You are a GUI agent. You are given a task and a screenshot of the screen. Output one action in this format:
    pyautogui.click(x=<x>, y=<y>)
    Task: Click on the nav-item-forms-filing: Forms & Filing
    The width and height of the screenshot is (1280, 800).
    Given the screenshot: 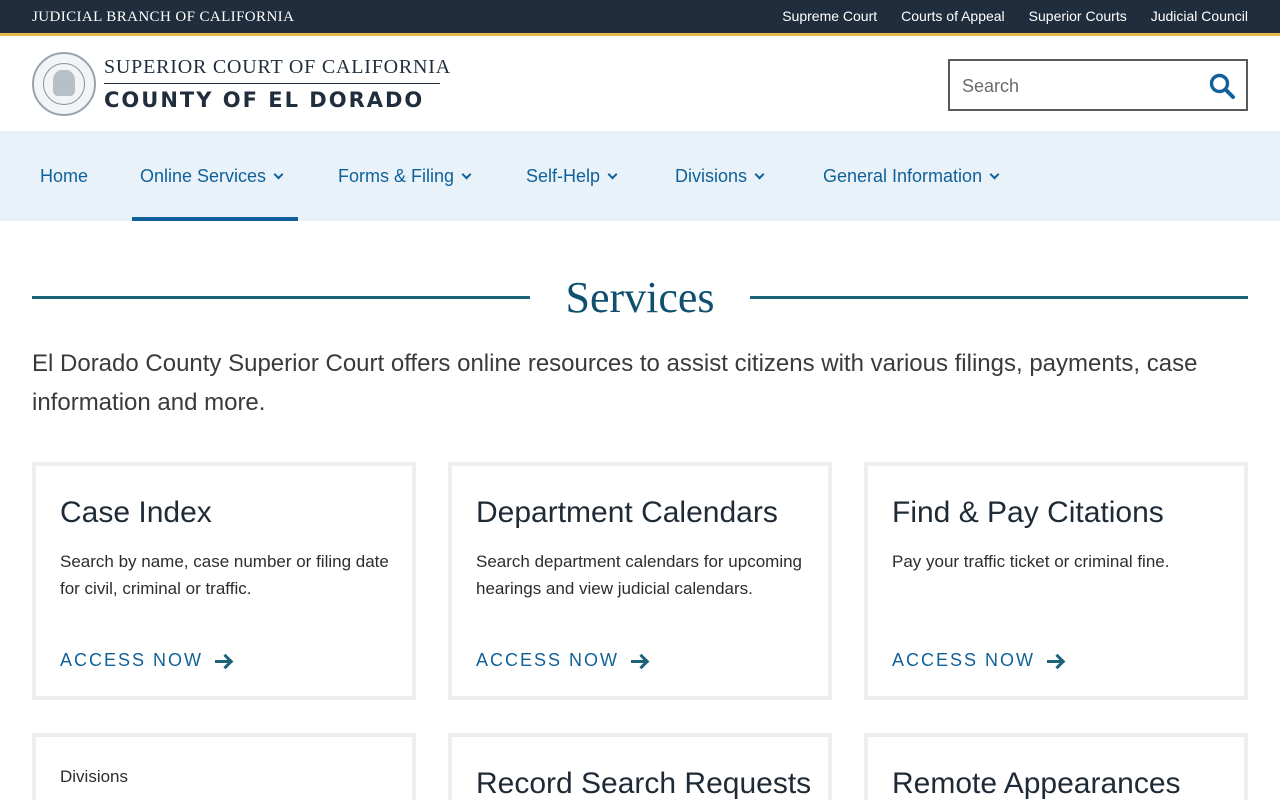 What is the action you would take?
    pyautogui.click(x=405, y=176)
    